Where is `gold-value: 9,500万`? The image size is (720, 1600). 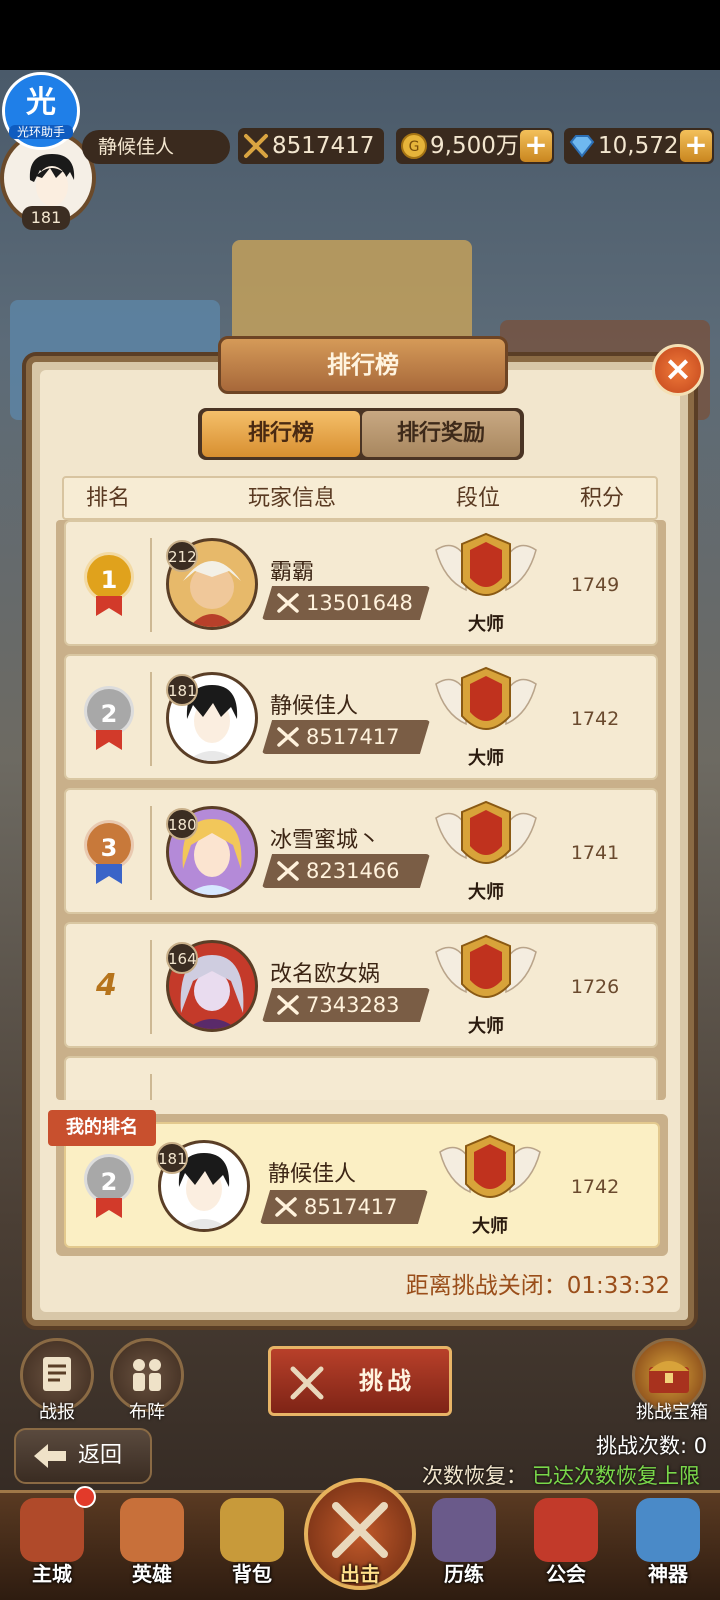
gold-value: 9,500万 is located at coordinates (474, 146).